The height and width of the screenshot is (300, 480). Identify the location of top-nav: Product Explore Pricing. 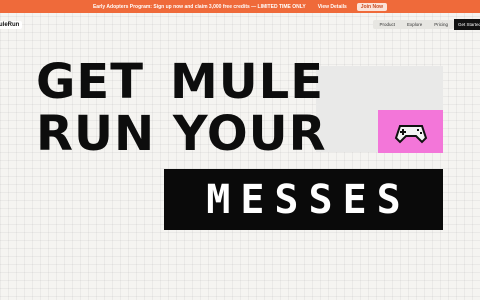
(413, 24).